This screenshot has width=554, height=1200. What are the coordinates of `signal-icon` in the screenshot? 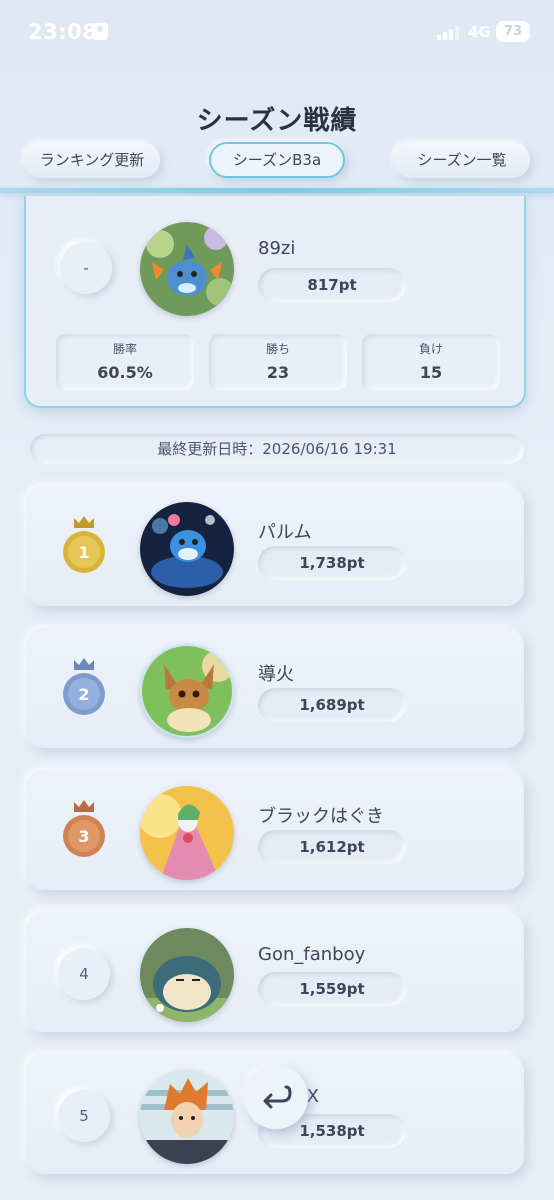 It's located at (449, 32).